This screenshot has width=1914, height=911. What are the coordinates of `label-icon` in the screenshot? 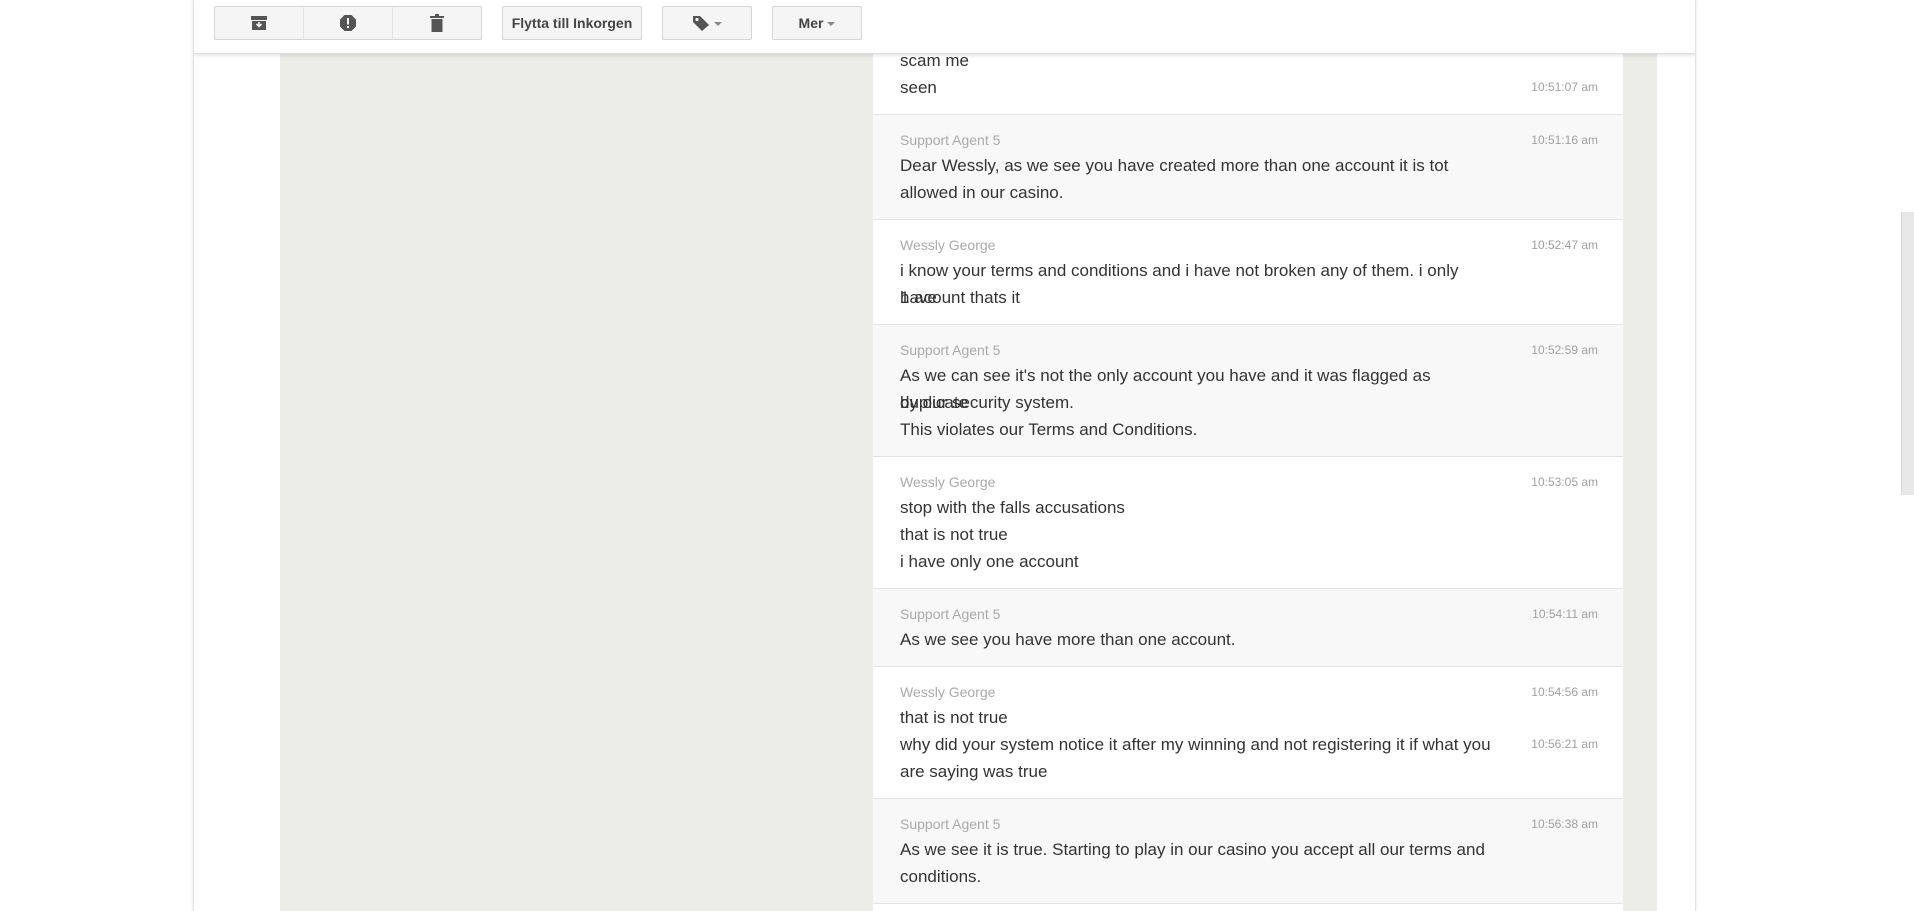 It's located at (701, 23).